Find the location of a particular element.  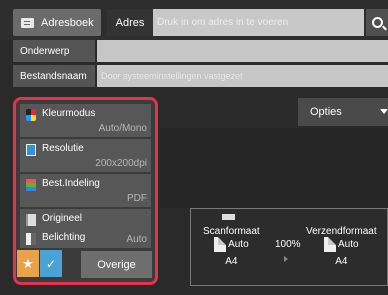

subject-label: Onderwerp is located at coordinates (54, 51).